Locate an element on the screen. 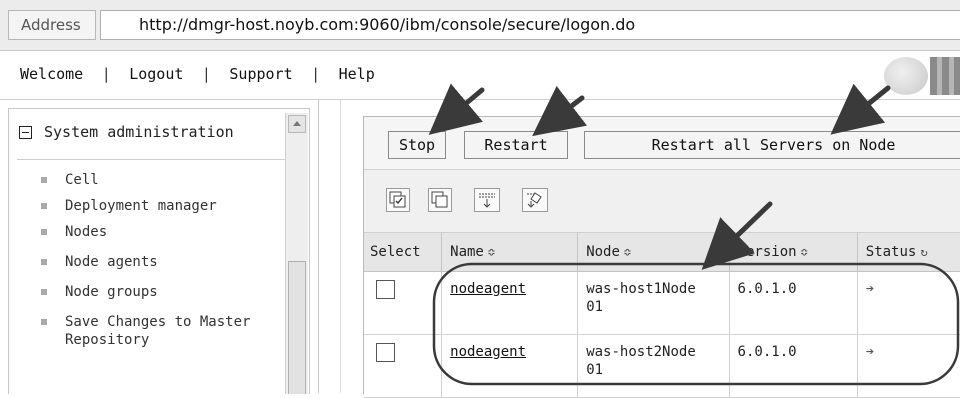  column-header-version: Version ≎ is located at coordinates (793, 252).